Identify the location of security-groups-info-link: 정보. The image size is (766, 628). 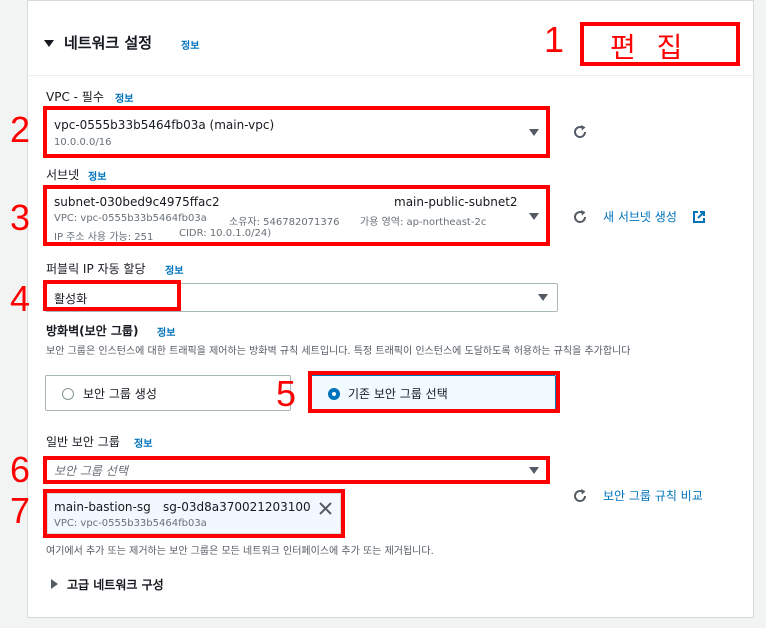
(143, 442).